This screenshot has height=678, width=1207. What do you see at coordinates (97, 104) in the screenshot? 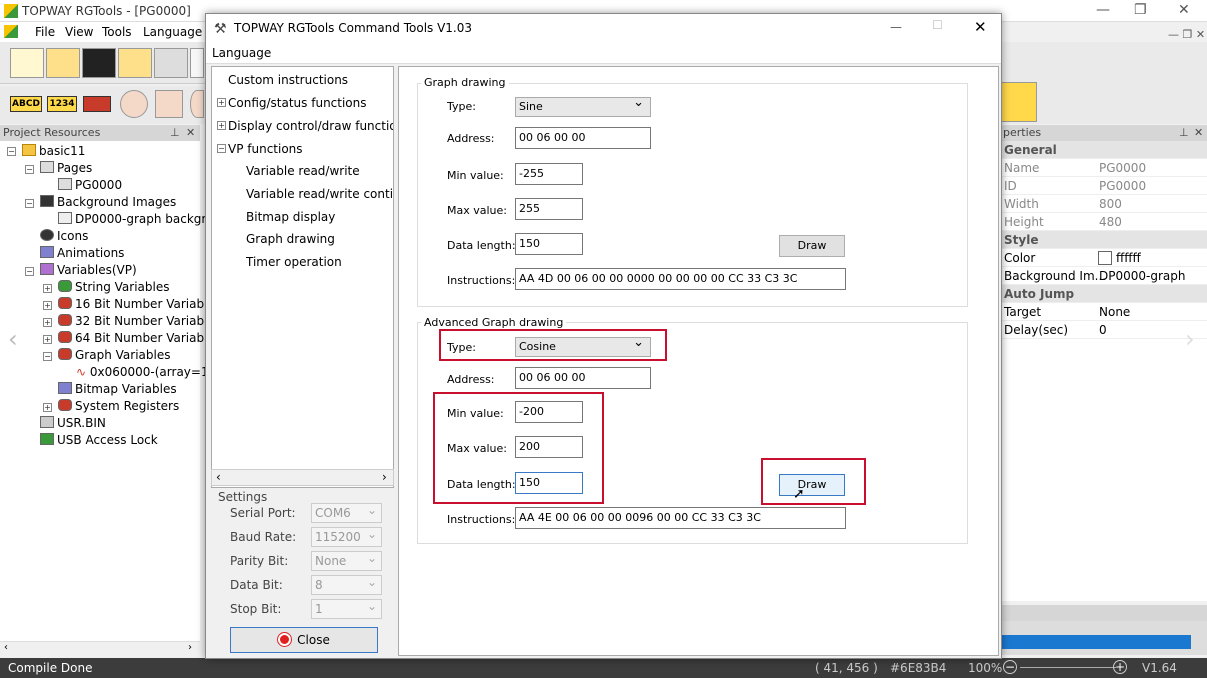
I see `bar-widget-icon` at bounding box center [97, 104].